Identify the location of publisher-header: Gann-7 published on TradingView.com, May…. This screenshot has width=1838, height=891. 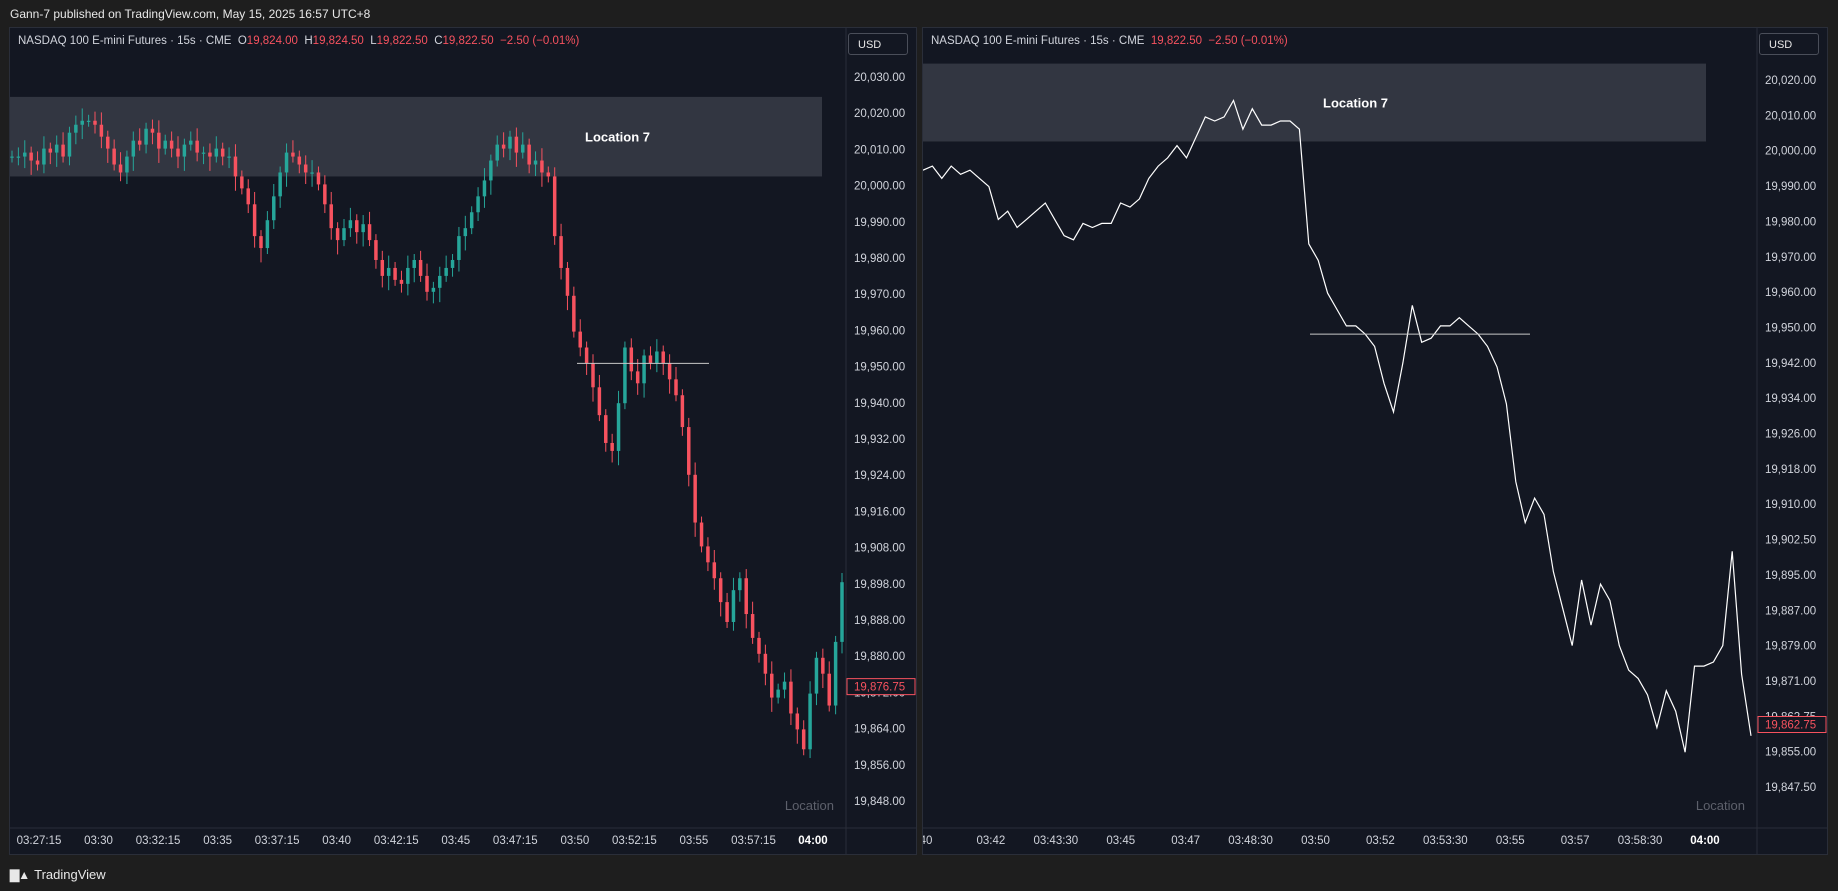
(190, 14).